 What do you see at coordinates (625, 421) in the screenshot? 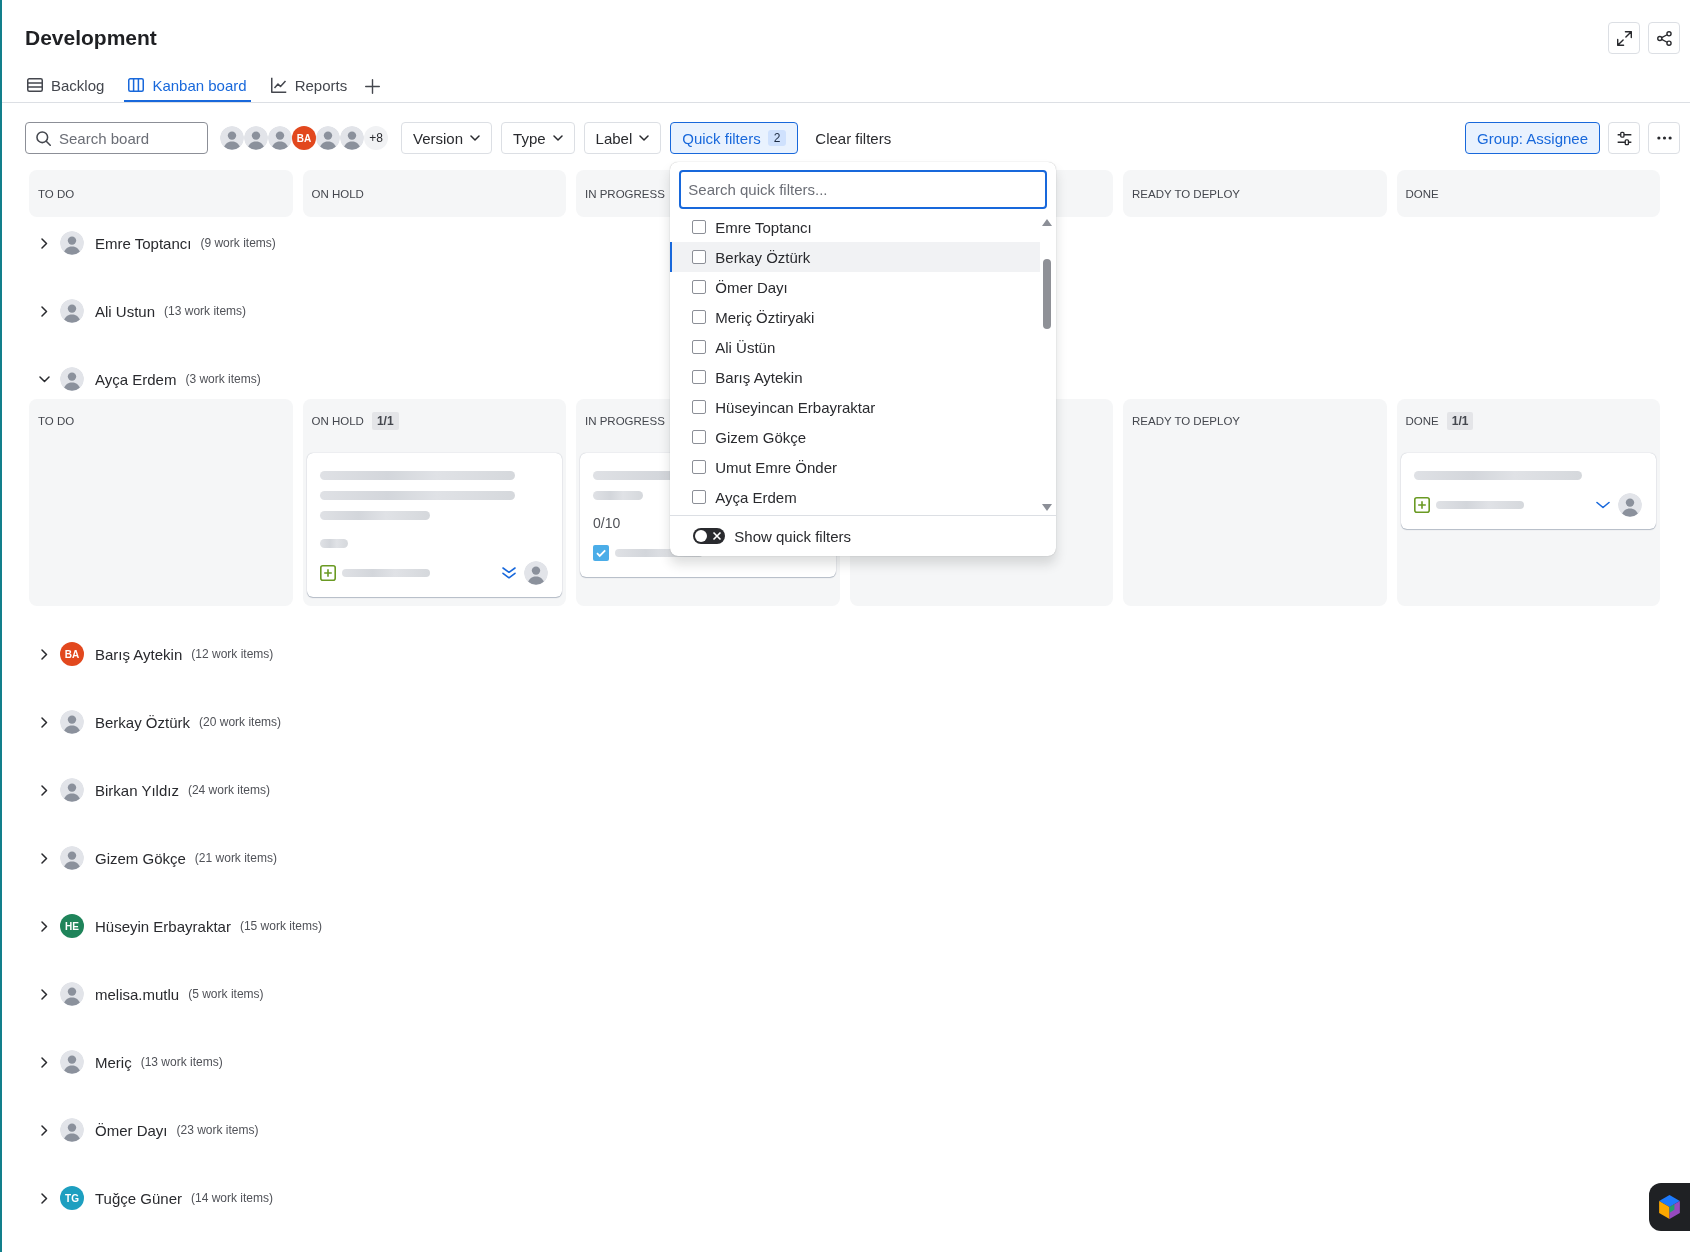
I see `column-title: IN PROGRESS` at bounding box center [625, 421].